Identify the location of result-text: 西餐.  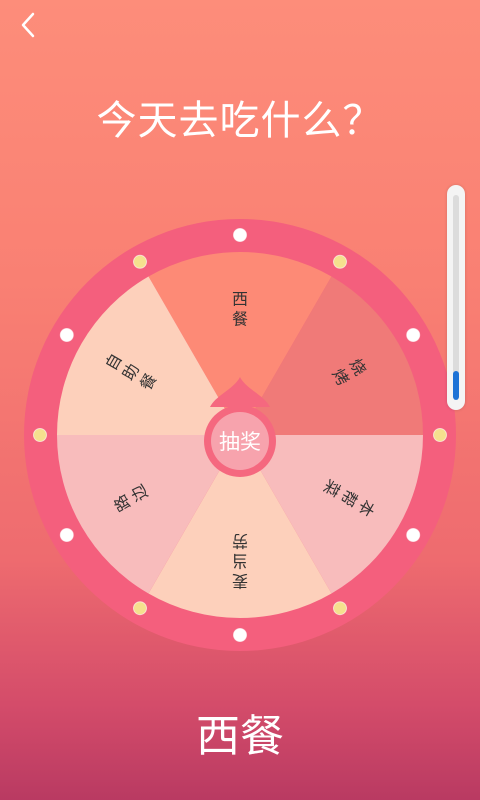
(240, 736).